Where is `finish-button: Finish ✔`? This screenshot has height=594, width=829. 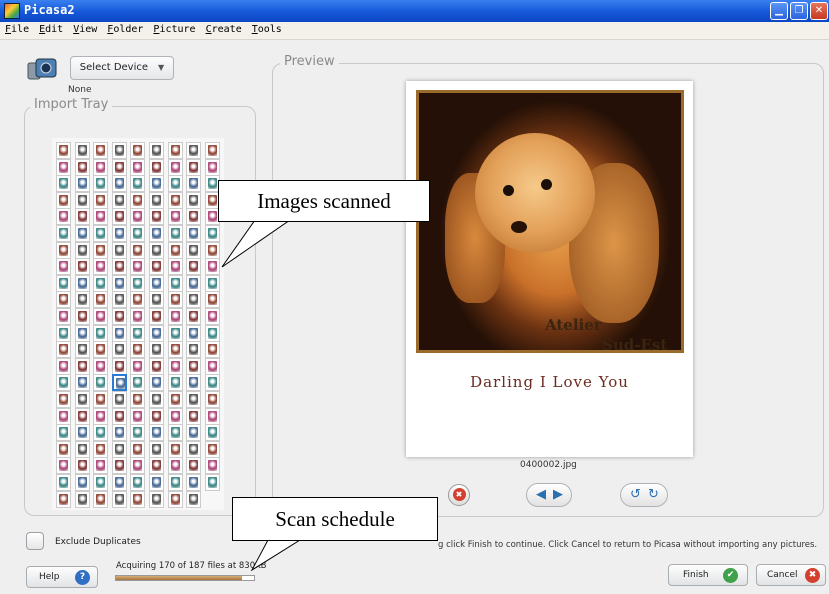
finish-button: Finish ✔ is located at coordinates (708, 575).